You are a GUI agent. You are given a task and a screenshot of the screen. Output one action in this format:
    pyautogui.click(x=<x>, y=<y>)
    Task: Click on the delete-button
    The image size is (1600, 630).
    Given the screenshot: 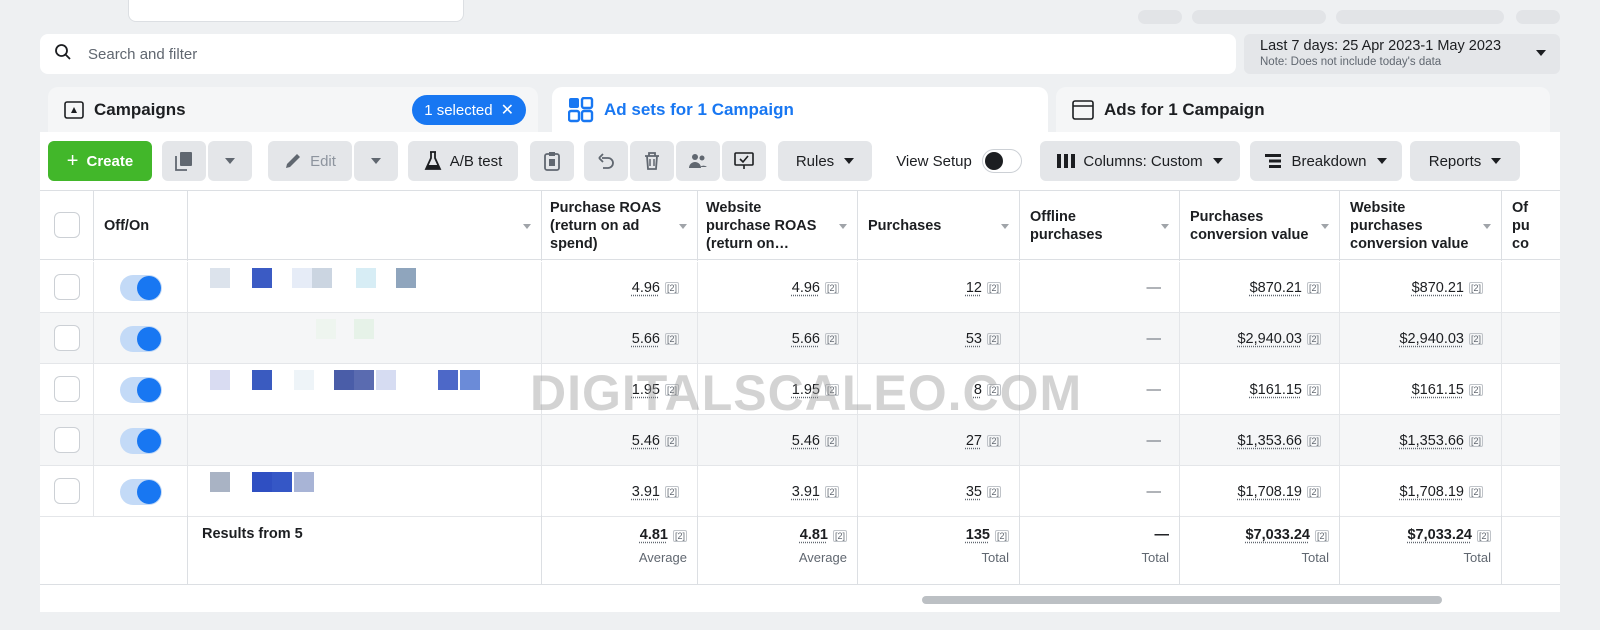 What is the action you would take?
    pyautogui.click(x=652, y=161)
    